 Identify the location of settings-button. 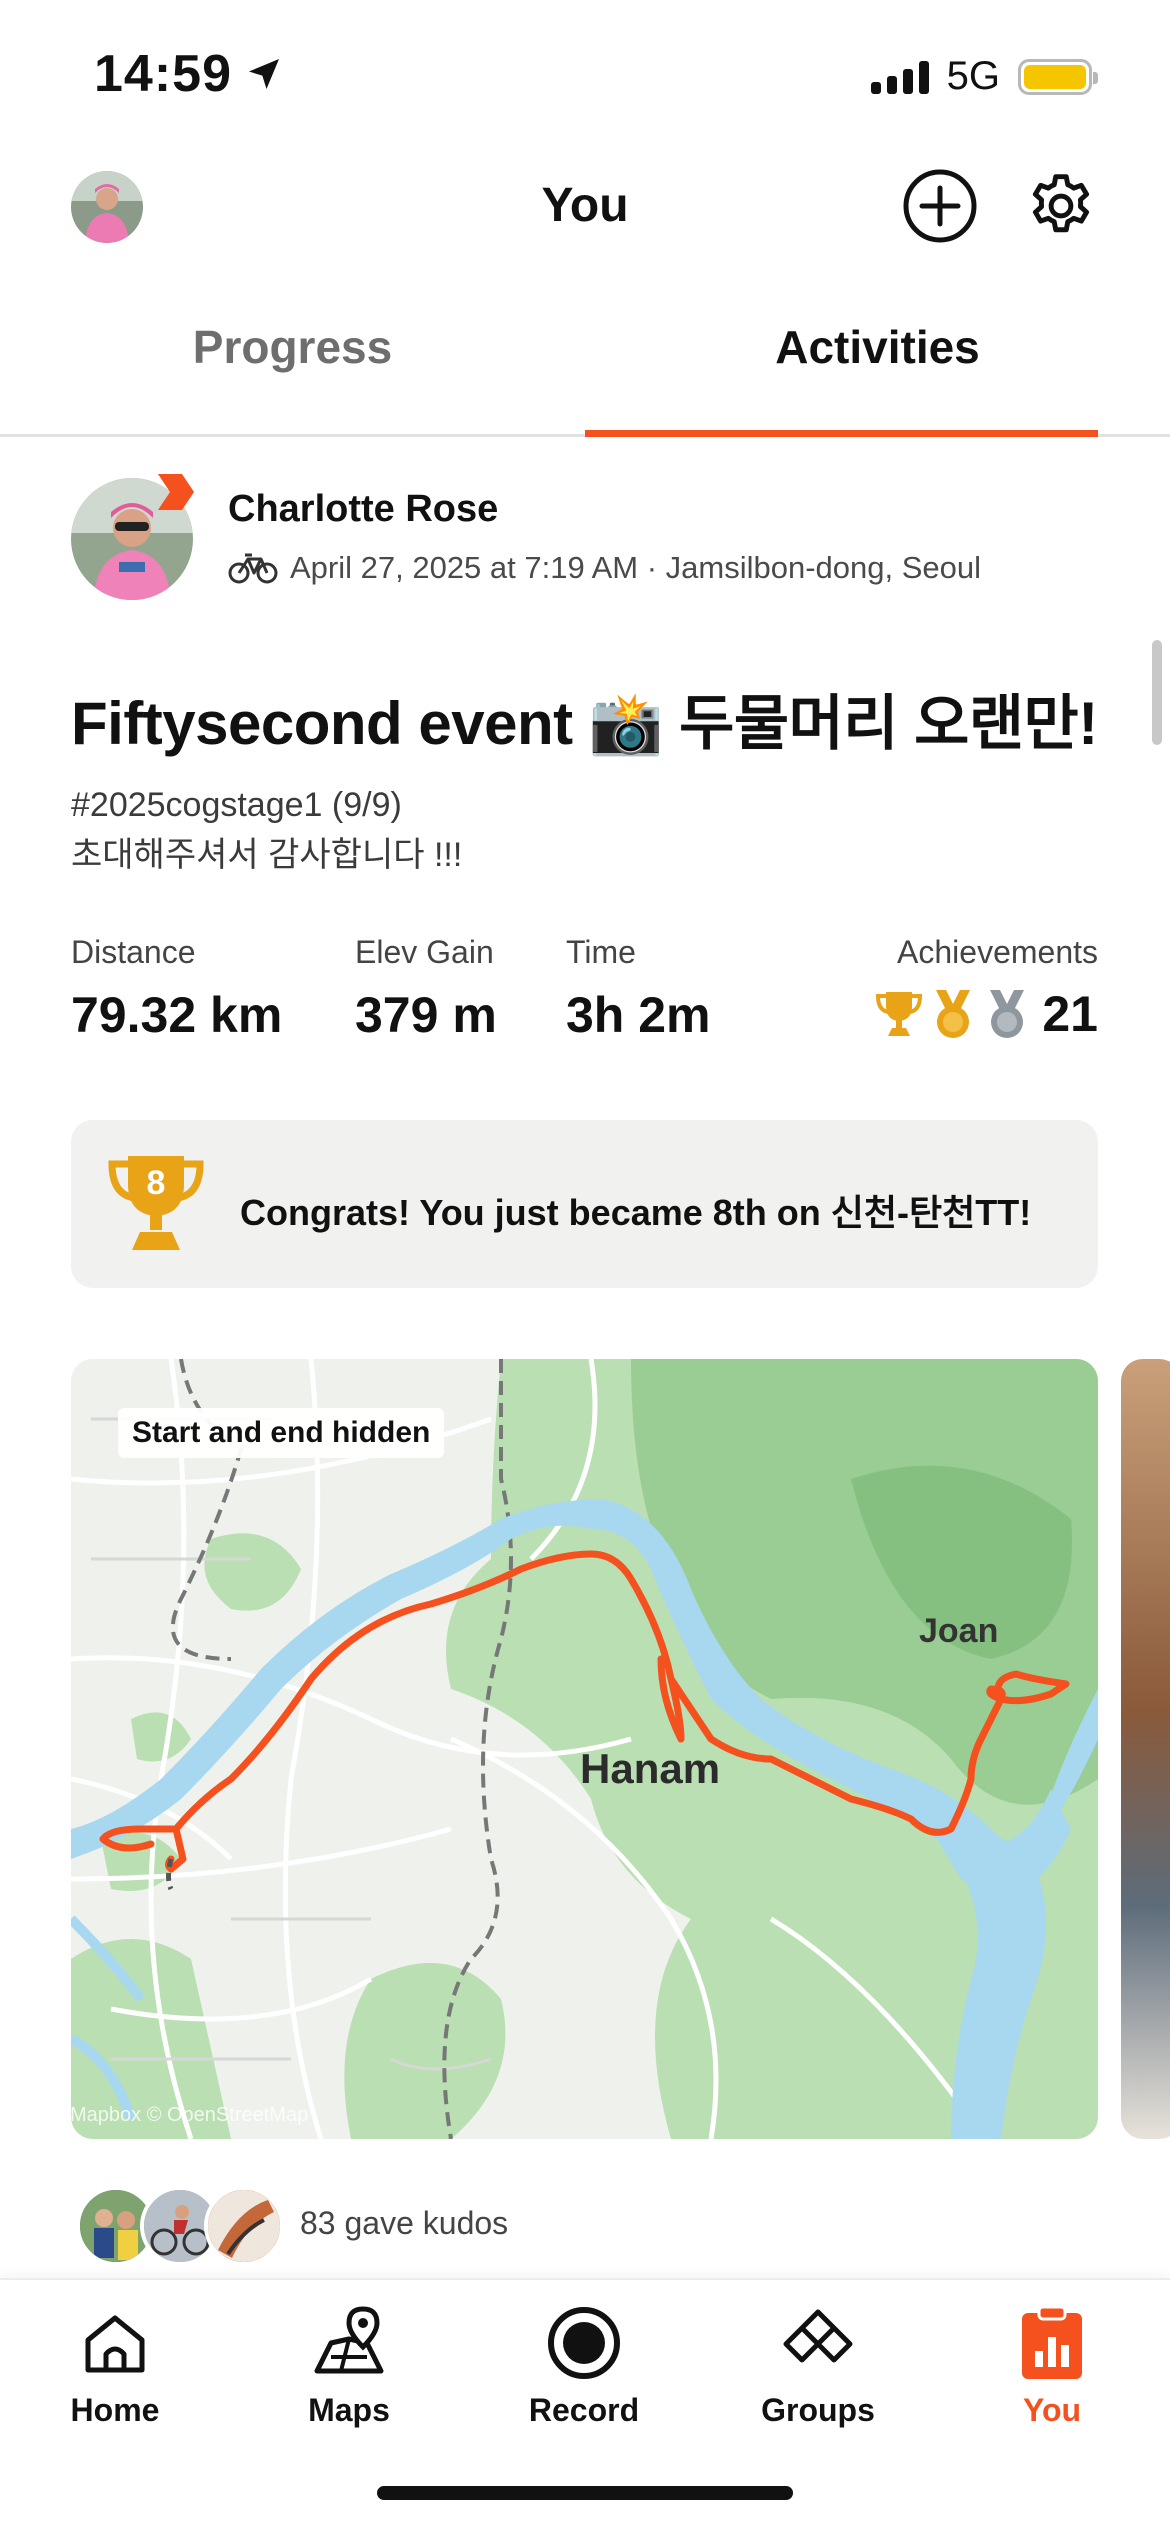
(1061, 206).